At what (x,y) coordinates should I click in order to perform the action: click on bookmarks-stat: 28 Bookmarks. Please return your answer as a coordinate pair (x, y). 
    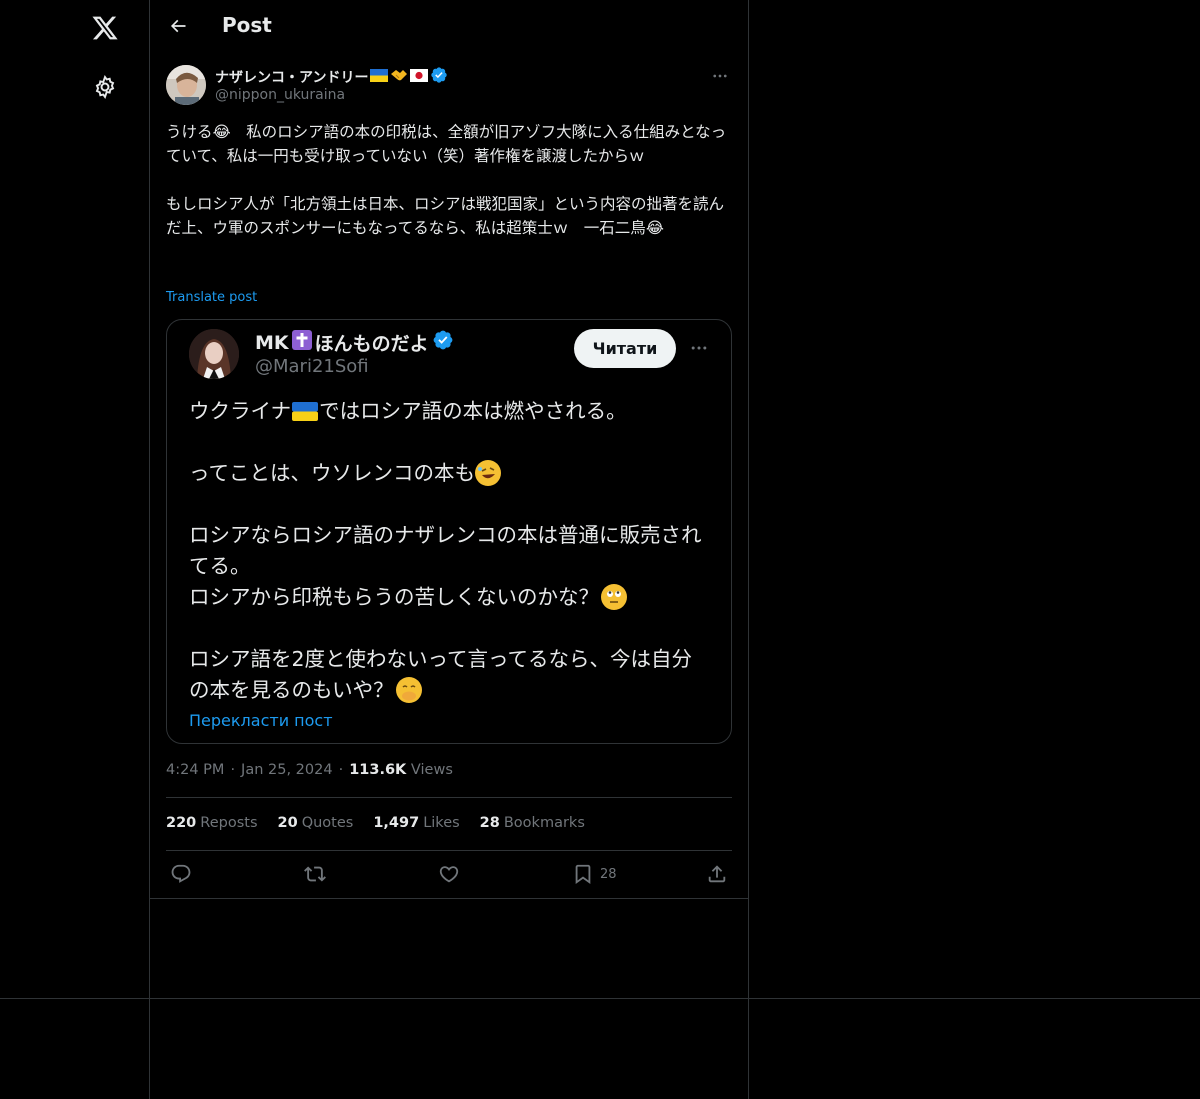
    Looking at the image, I should click on (532, 823).